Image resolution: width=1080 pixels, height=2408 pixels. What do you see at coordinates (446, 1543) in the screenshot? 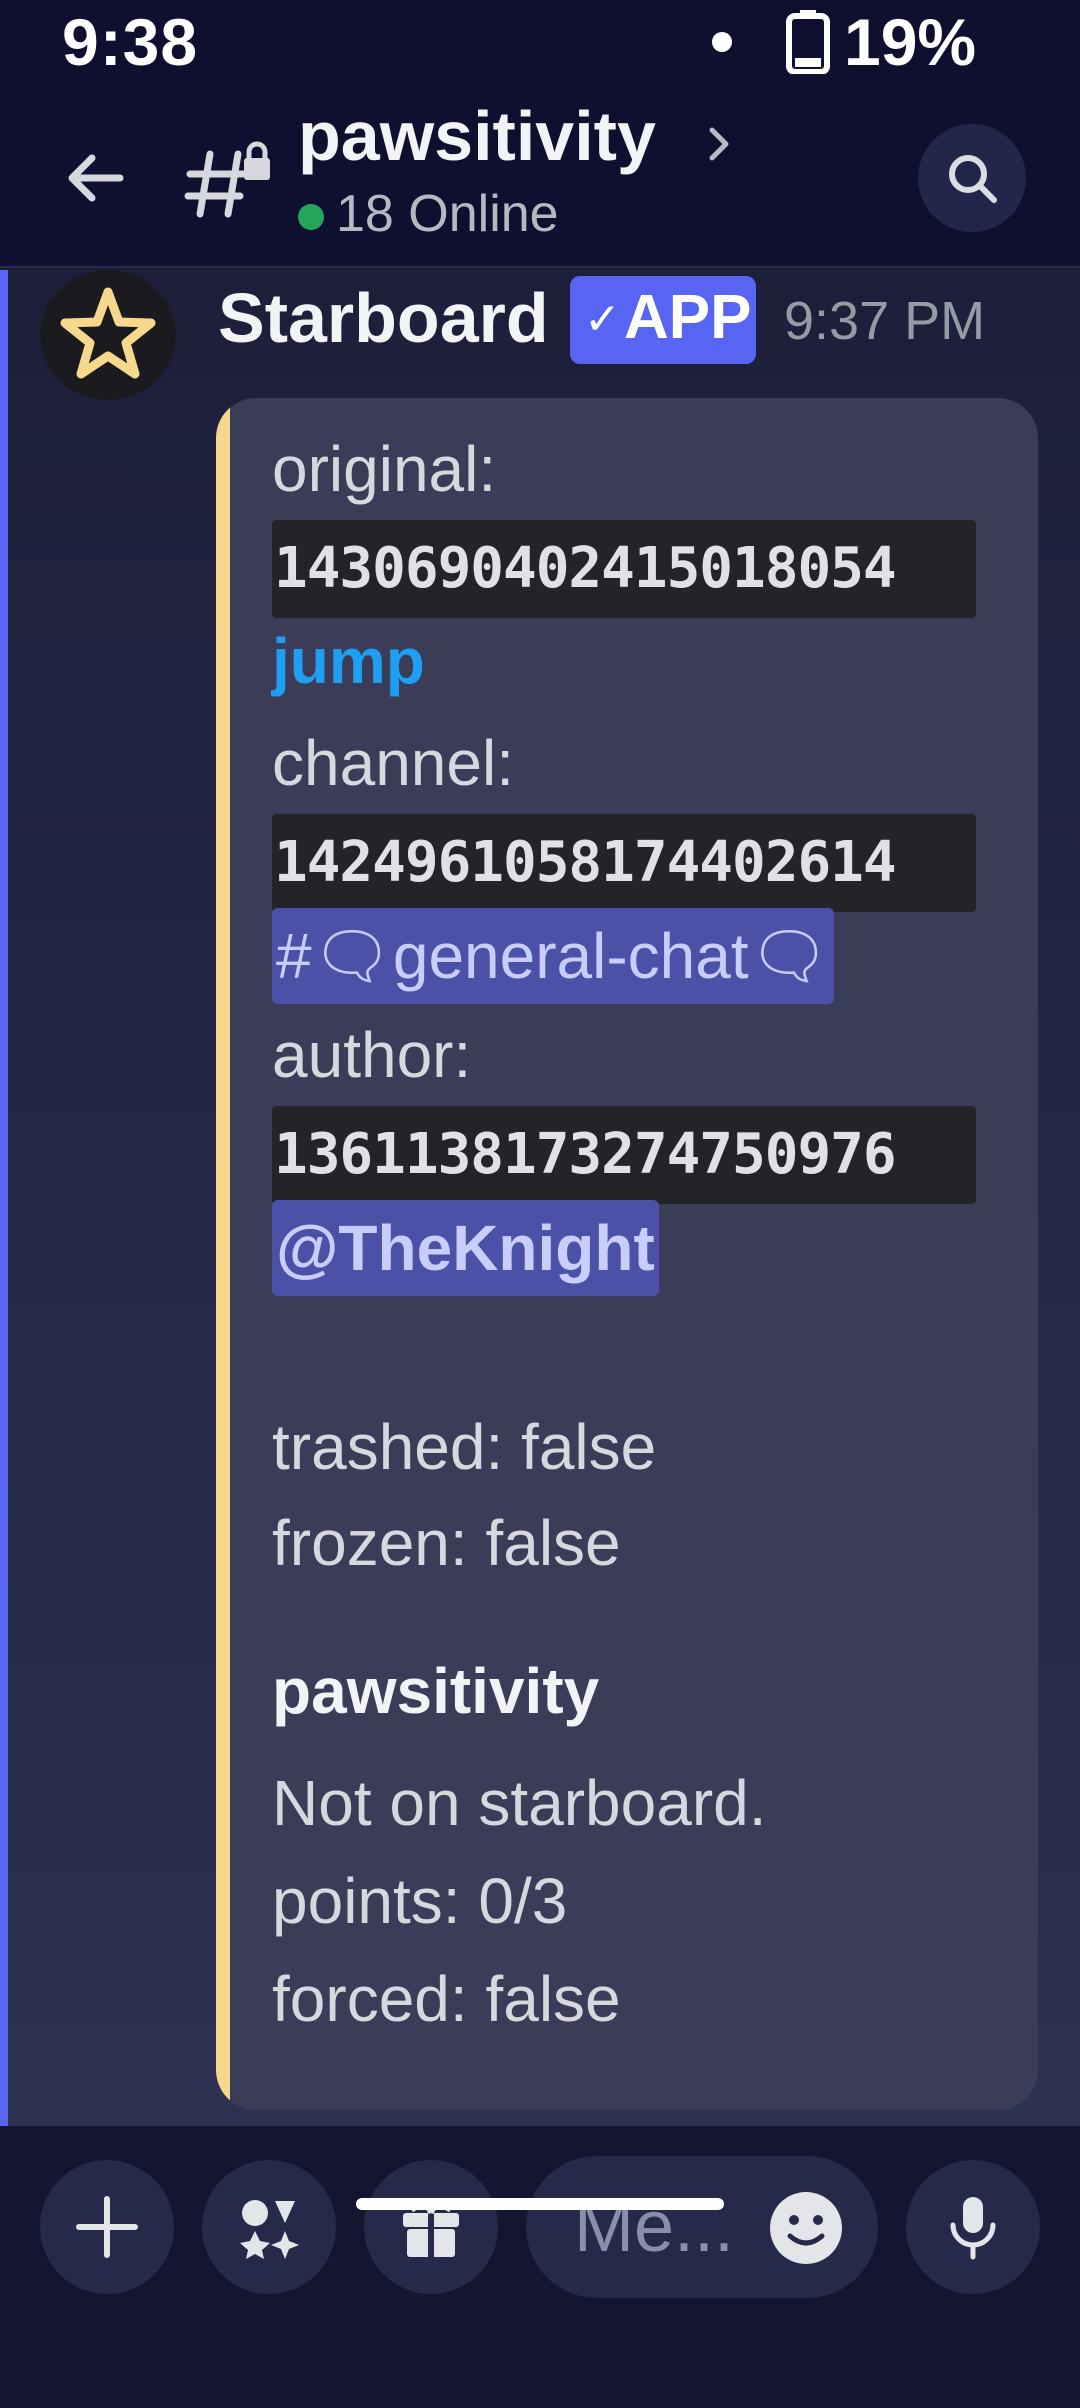
I see `frozen-status: frozen: false` at bounding box center [446, 1543].